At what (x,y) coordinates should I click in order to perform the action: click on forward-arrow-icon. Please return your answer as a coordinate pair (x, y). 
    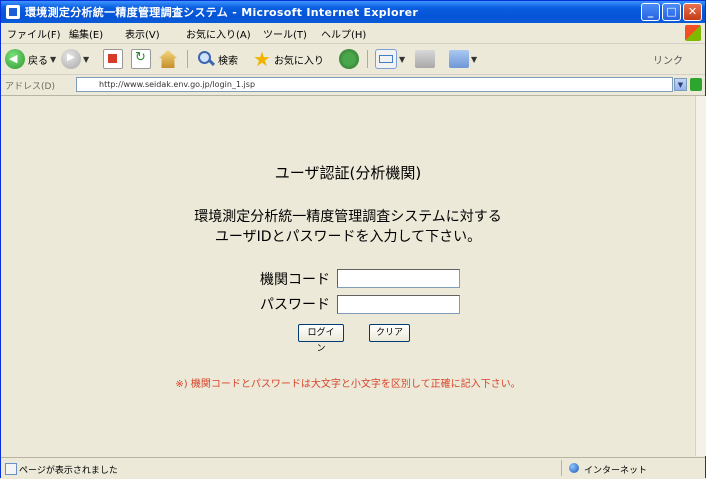
    Looking at the image, I should click on (71, 59).